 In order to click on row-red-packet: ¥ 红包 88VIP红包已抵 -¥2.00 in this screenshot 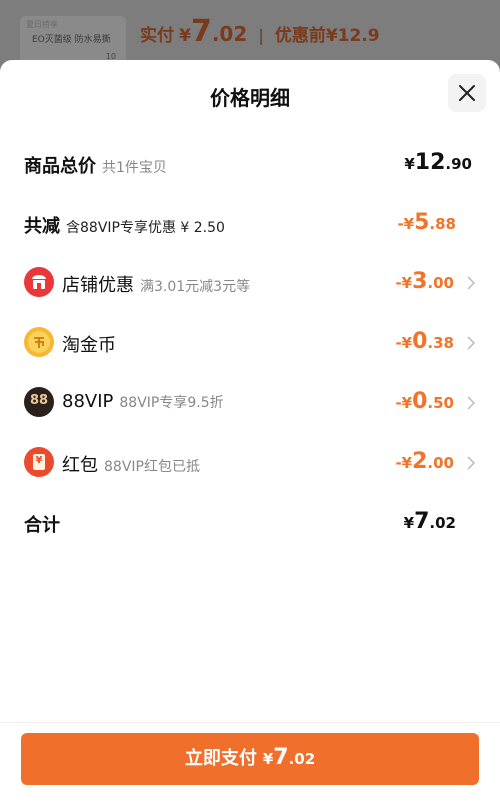, I will do `click(250, 463)`.